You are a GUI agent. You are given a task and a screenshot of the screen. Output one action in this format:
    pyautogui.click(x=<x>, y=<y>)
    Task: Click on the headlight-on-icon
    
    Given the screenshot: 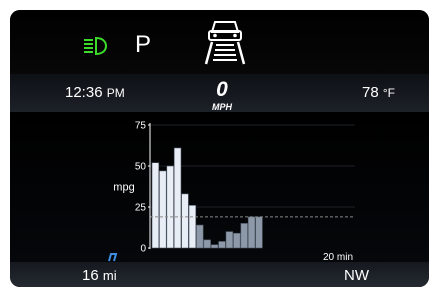 What is the action you would take?
    pyautogui.click(x=96, y=46)
    